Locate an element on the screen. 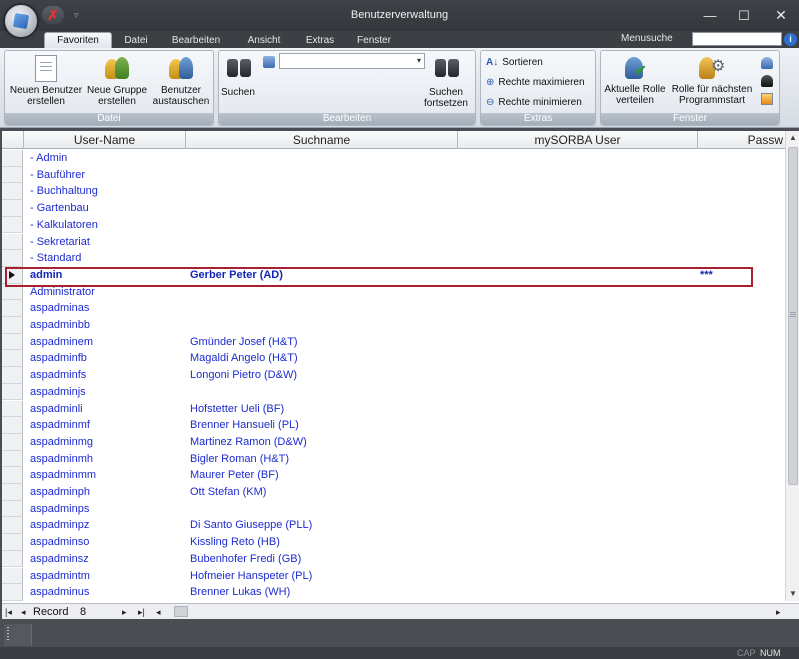 This screenshot has height=659, width=799. cell-user-name: aspadminjs is located at coordinates (107, 392).